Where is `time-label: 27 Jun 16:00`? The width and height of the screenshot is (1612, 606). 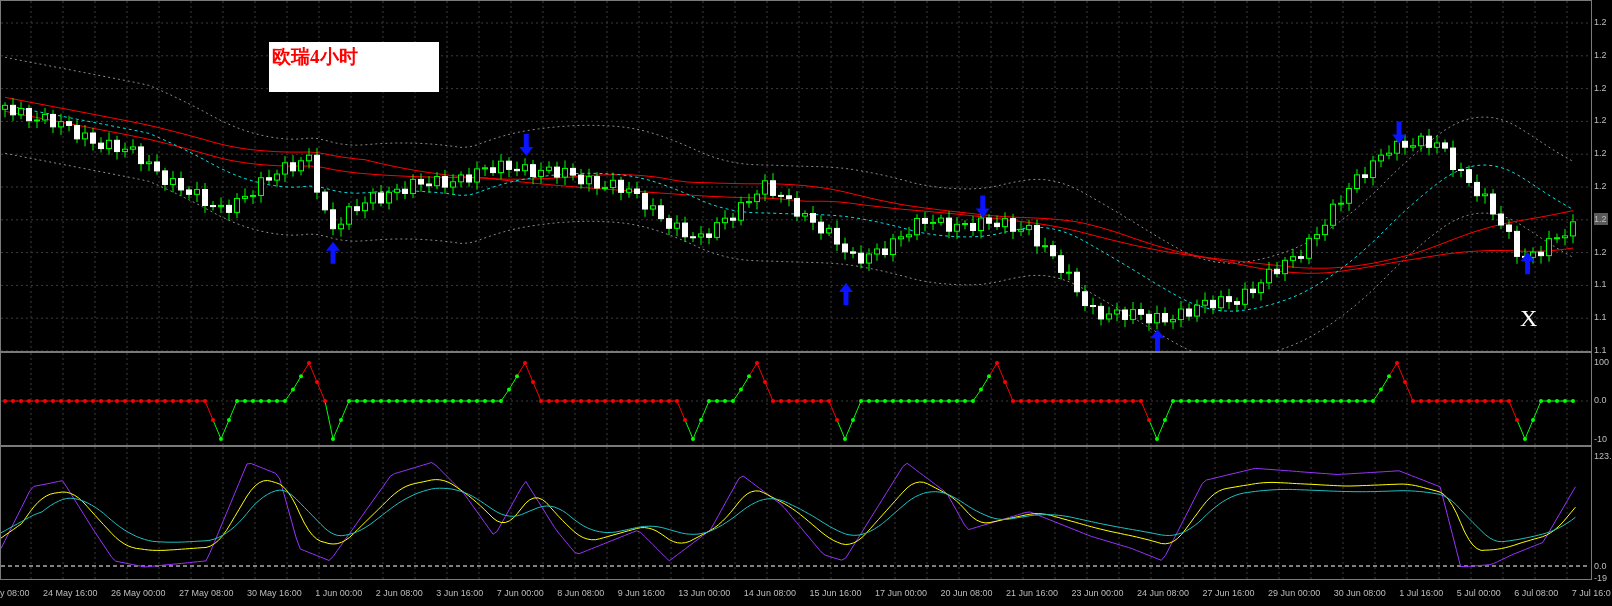 time-label: 27 Jun 16:00 is located at coordinates (1228, 593).